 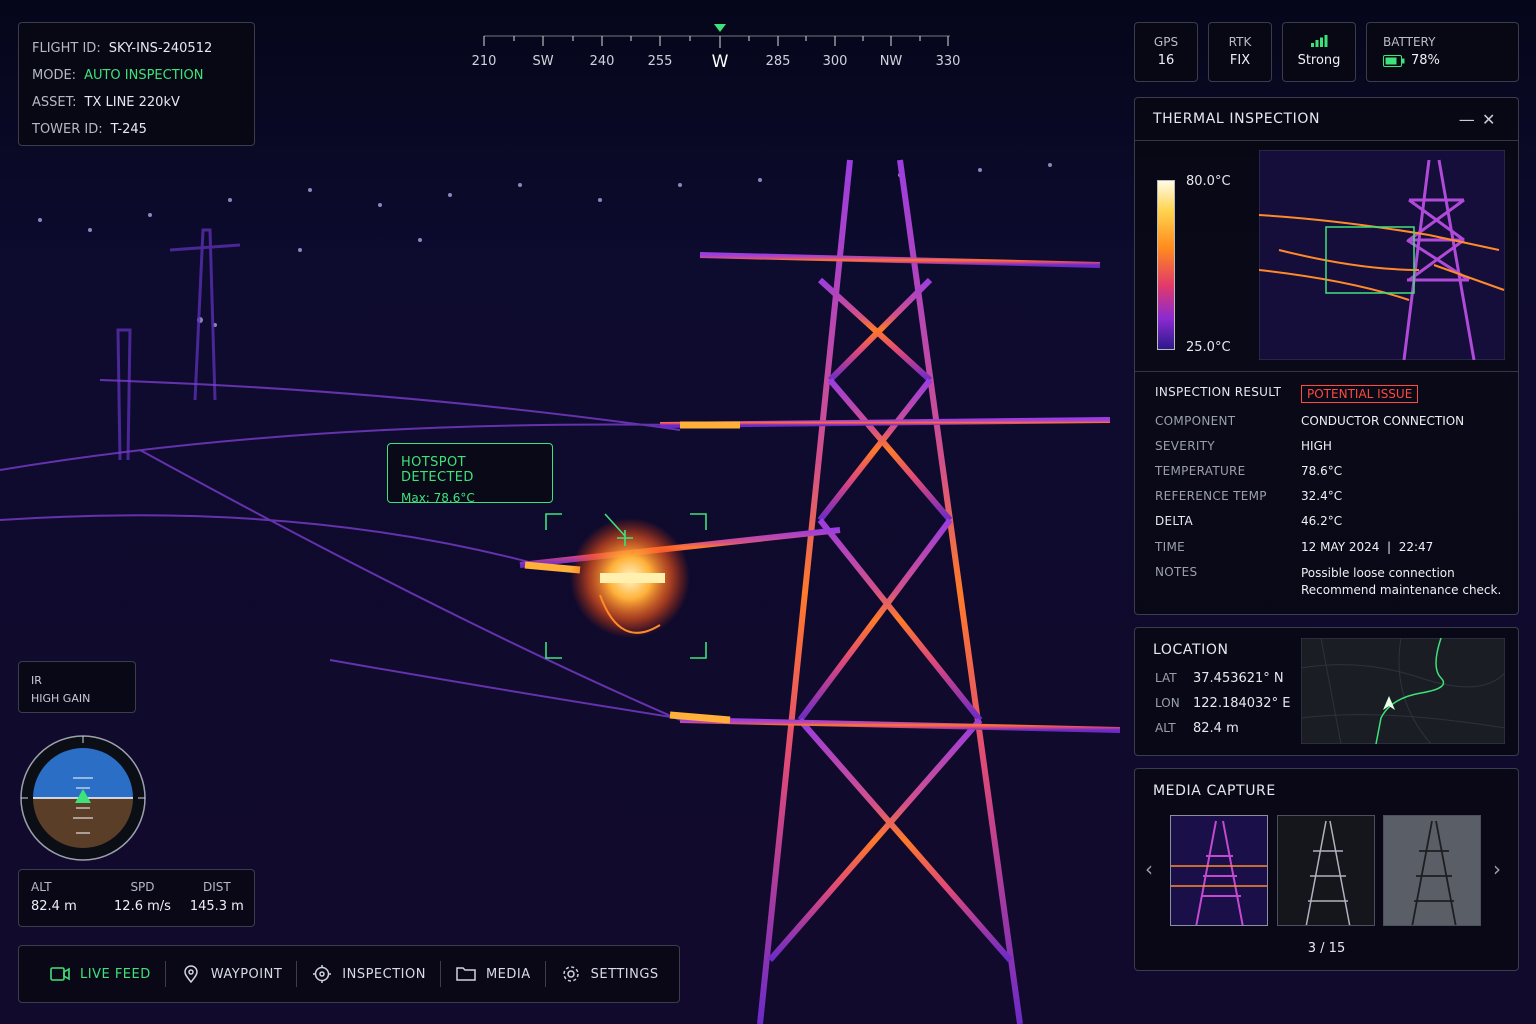 I want to click on temperature-label: TEMPERATURE, so click(x=1200, y=471).